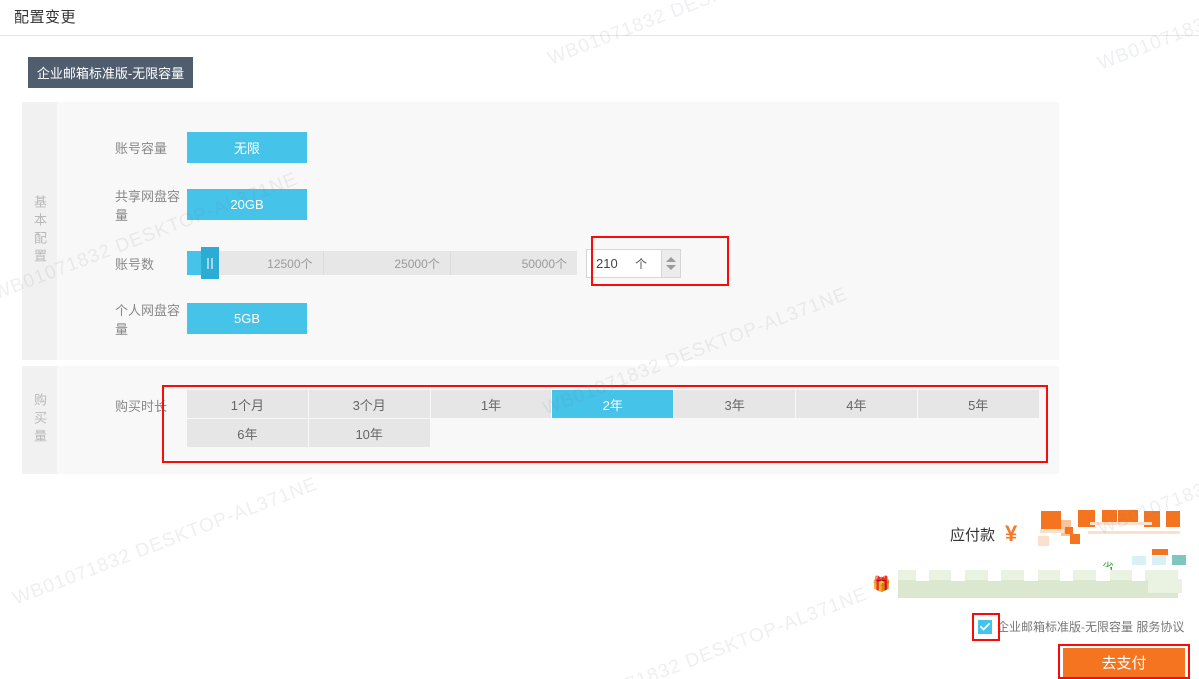 This screenshot has height=679, width=1199. I want to click on agreement-label: 企业邮箱标准版-无限容量 服务协议, so click(1090, 626).